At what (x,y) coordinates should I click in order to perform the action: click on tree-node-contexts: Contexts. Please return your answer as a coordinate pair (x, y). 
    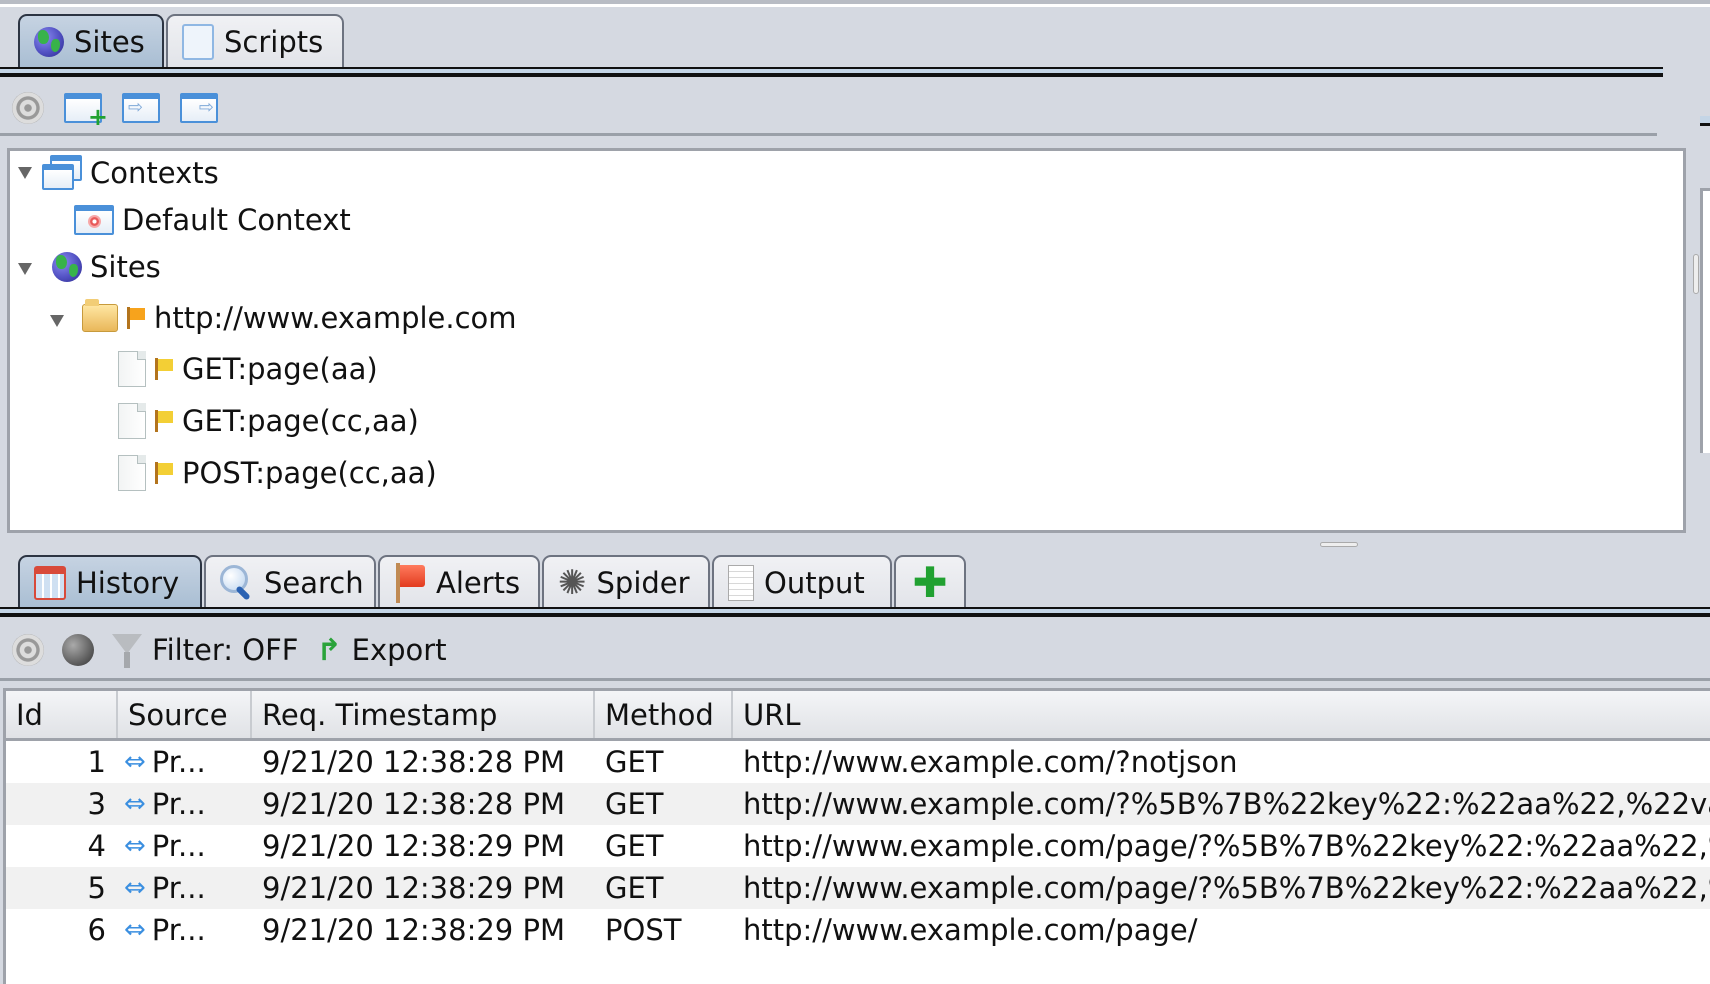
    Looking at the image, I should click on (130, 173).